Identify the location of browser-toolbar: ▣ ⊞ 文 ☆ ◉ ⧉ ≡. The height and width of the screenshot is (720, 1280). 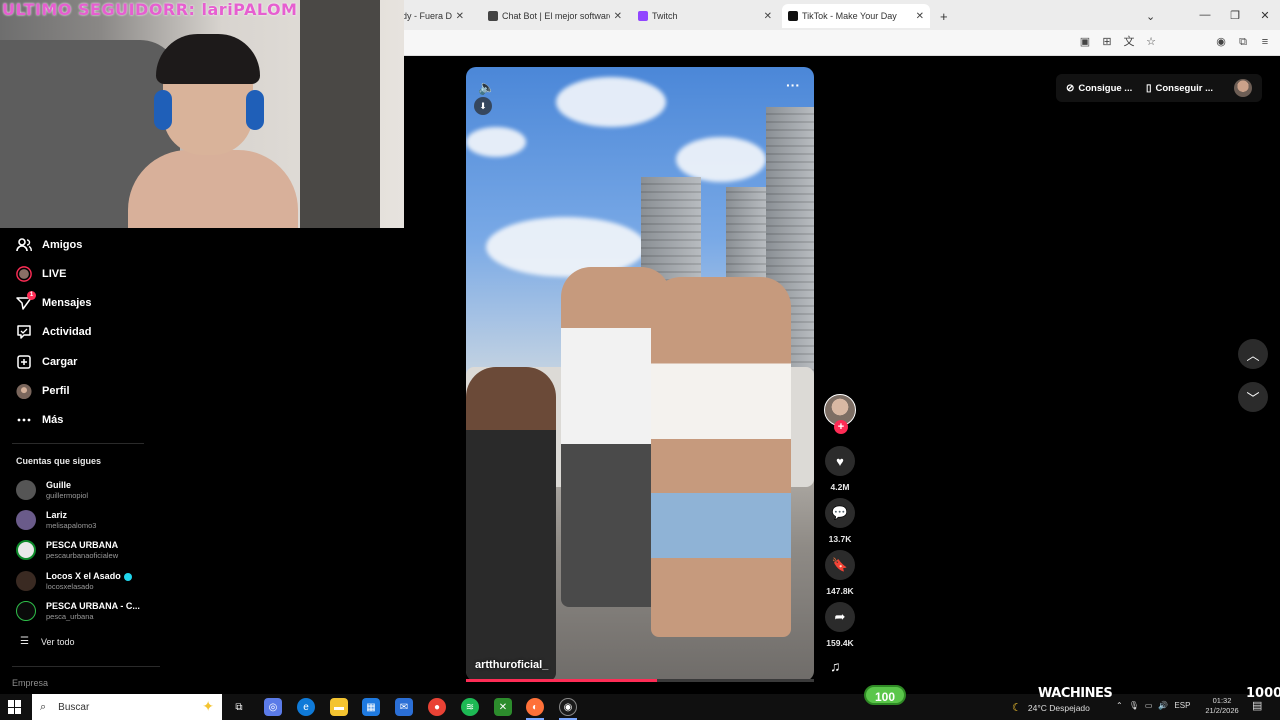
(842, 43).